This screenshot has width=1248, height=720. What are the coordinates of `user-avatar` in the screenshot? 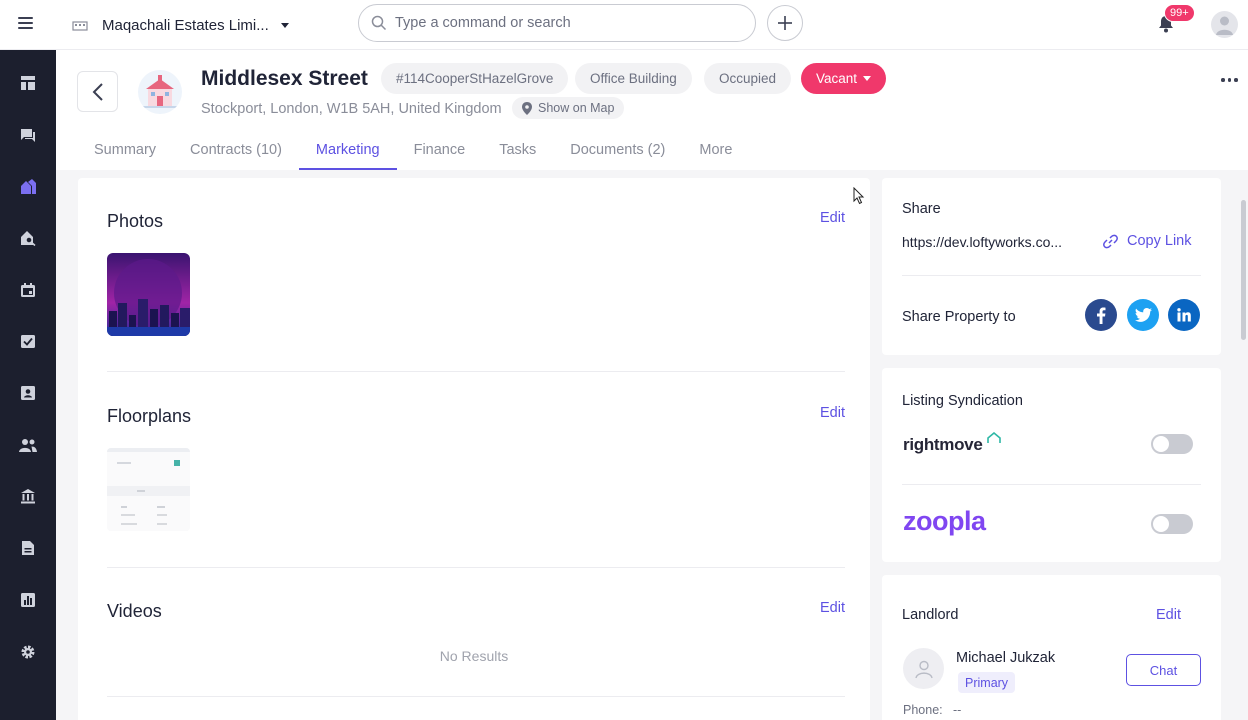 It's located at (1224, 24).